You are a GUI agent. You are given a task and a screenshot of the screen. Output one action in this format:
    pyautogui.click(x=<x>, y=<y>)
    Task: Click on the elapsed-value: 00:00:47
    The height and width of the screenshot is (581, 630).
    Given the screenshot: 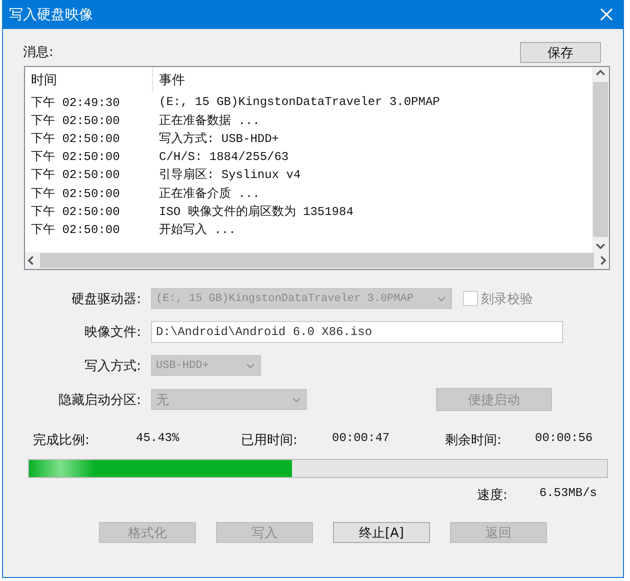 What is the action you would take?
    pyautogui.click(x=361, y=439)
    